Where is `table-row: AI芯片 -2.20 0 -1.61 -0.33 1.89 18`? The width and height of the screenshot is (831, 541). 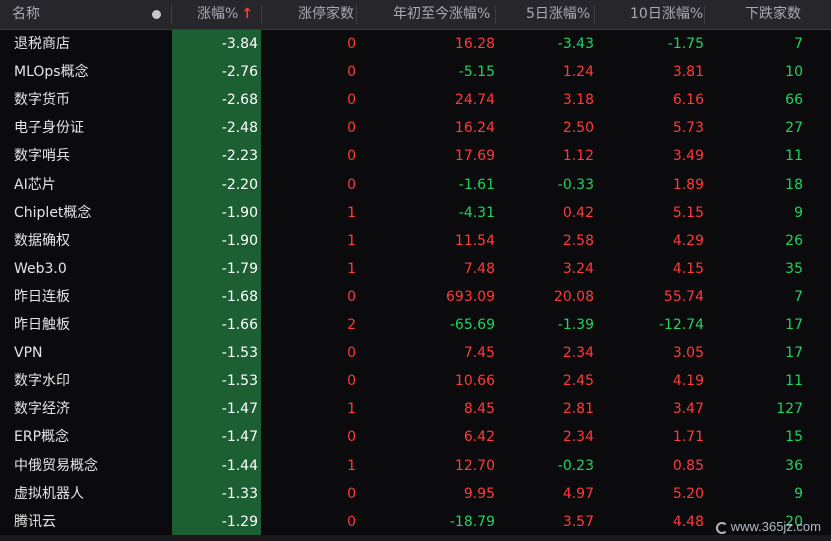 table-row: AI芯片 -2.20 0 -1.61 -0.33 1.89 18 is located at coordinates (415, 184).